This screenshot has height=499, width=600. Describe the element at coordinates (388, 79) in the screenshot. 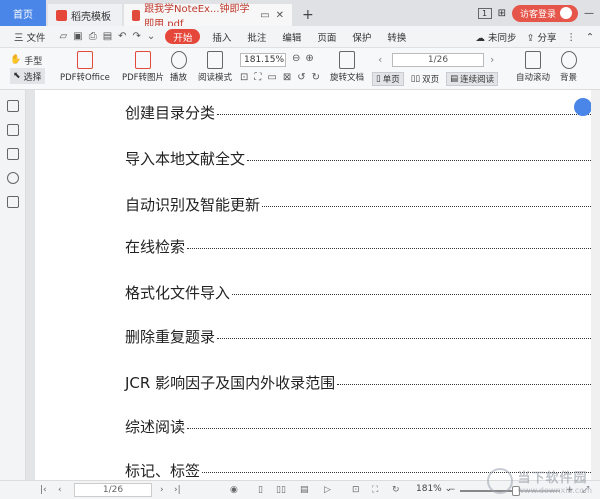

I see `single-page-button: ▯ 单页` at that location.